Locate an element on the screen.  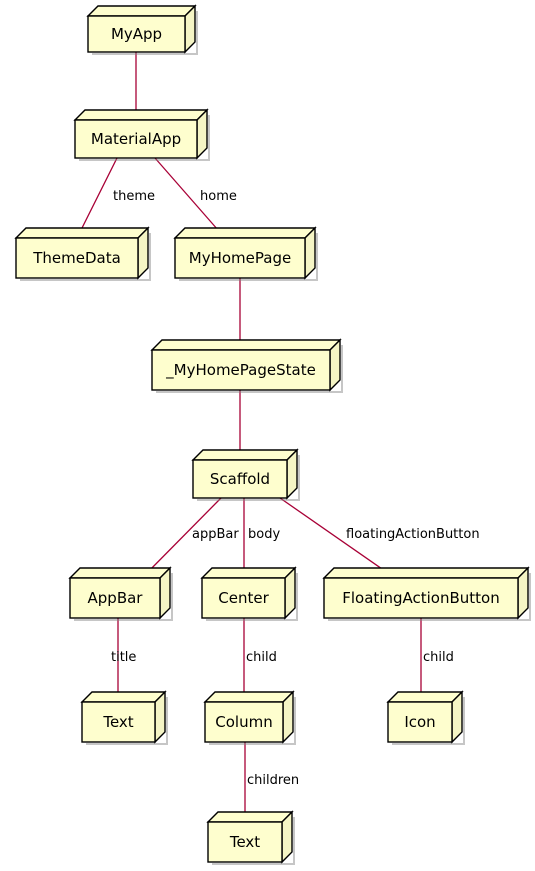
edge-label-l_appbar: appBar is located at coordinates (215, 534).